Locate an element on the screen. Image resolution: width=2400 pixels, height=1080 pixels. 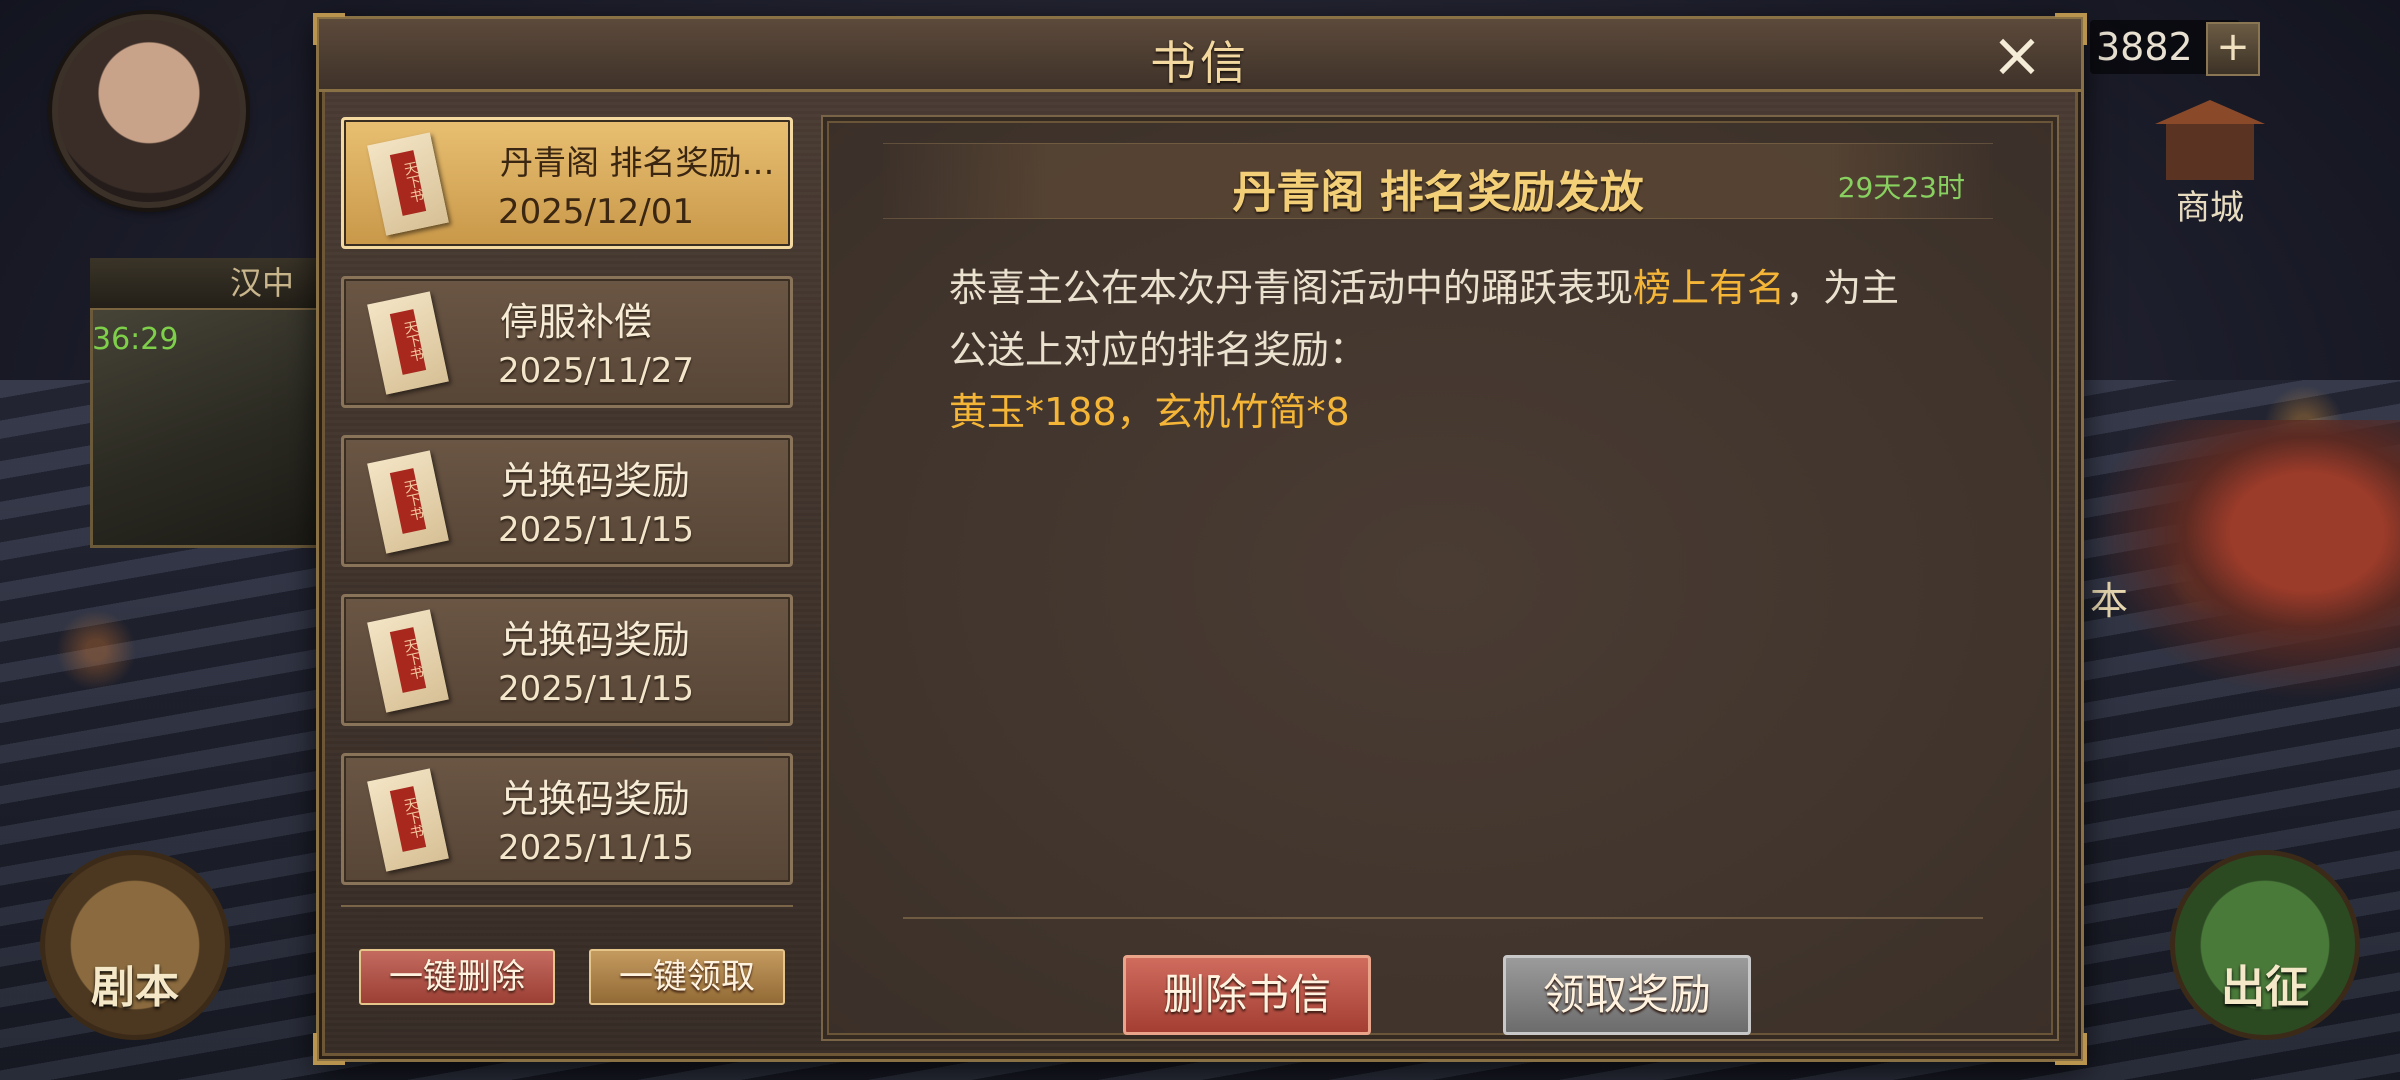
minimap-timer: 36:29 is located at coordinates (135, 339).